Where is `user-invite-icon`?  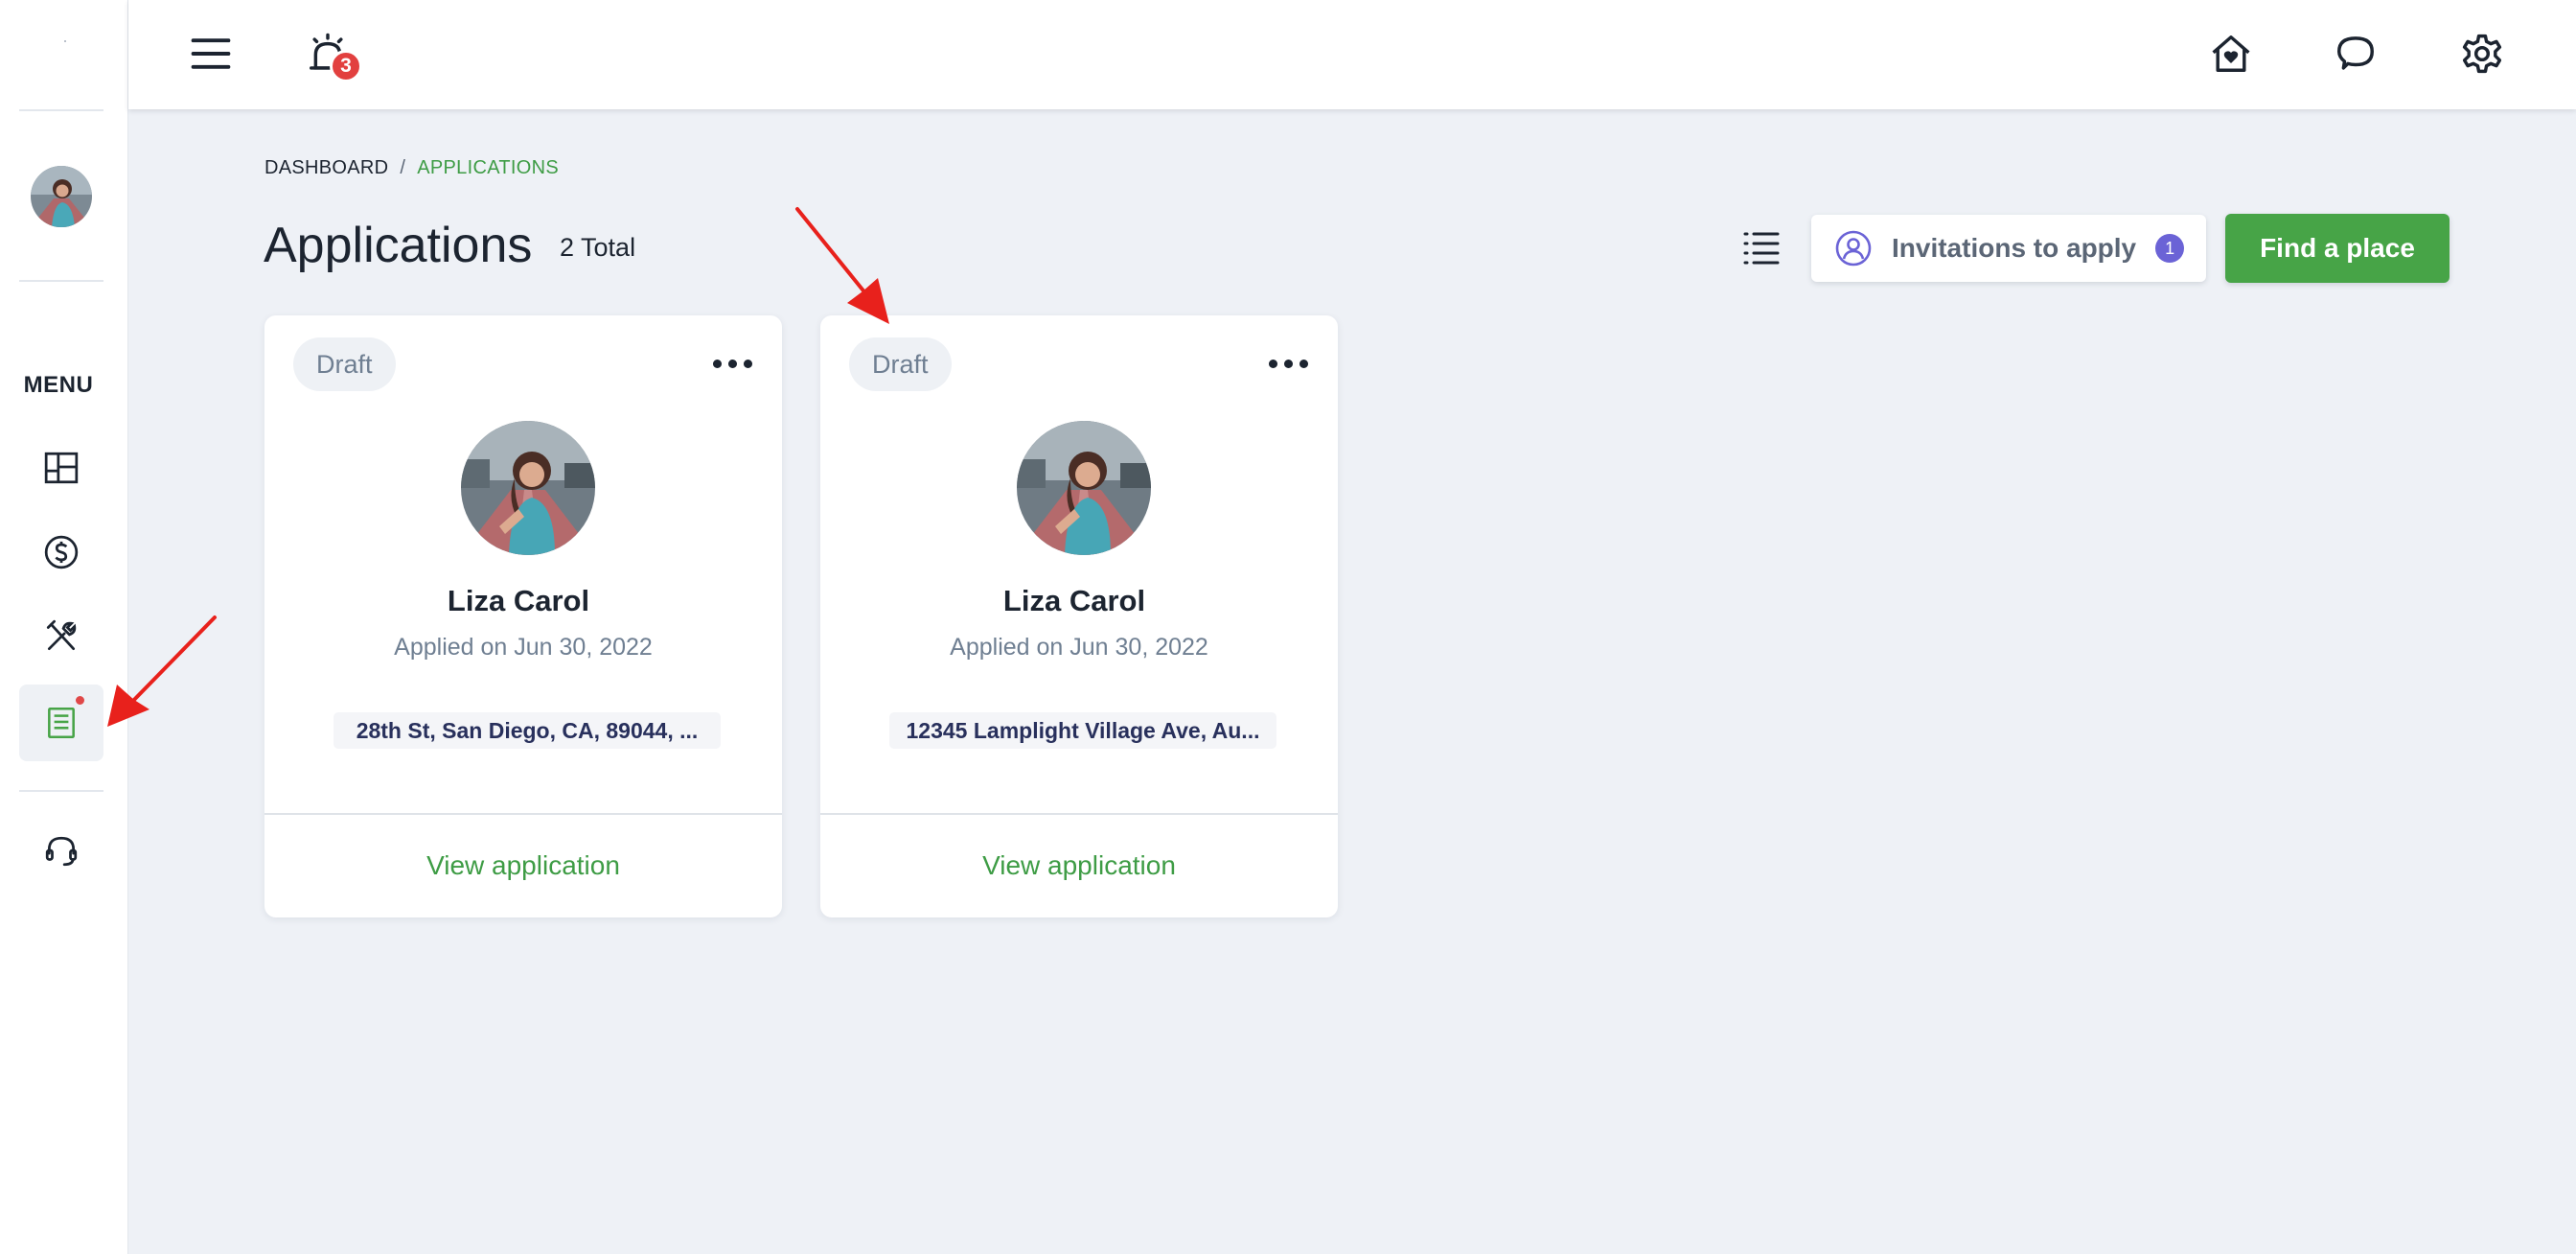
user-invite-icon is located at coordinates (1853, 248).